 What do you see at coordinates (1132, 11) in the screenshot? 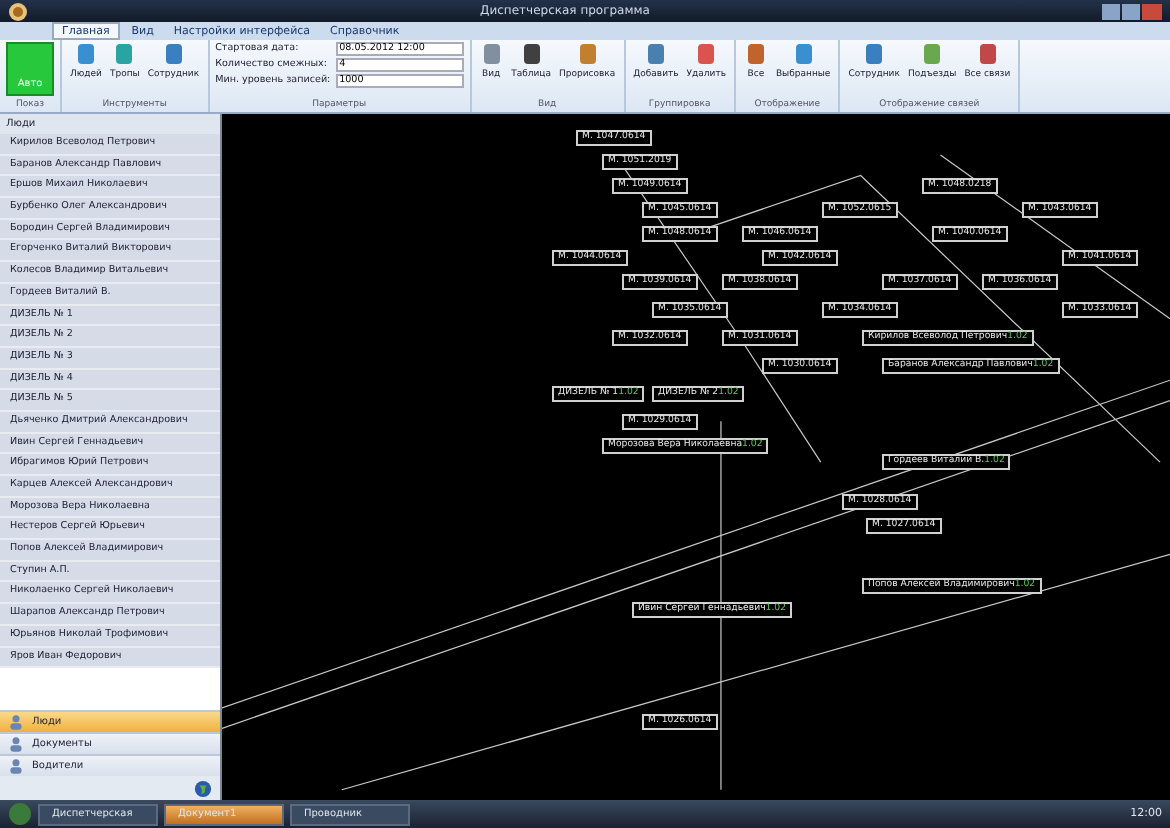
I see `window-controls-icon` at bounding box center [1132, 11].